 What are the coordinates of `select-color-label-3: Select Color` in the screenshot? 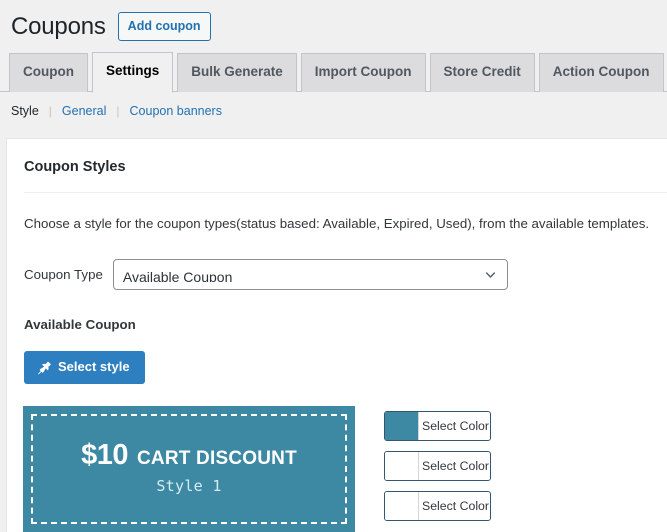 It's located at (455, 506).